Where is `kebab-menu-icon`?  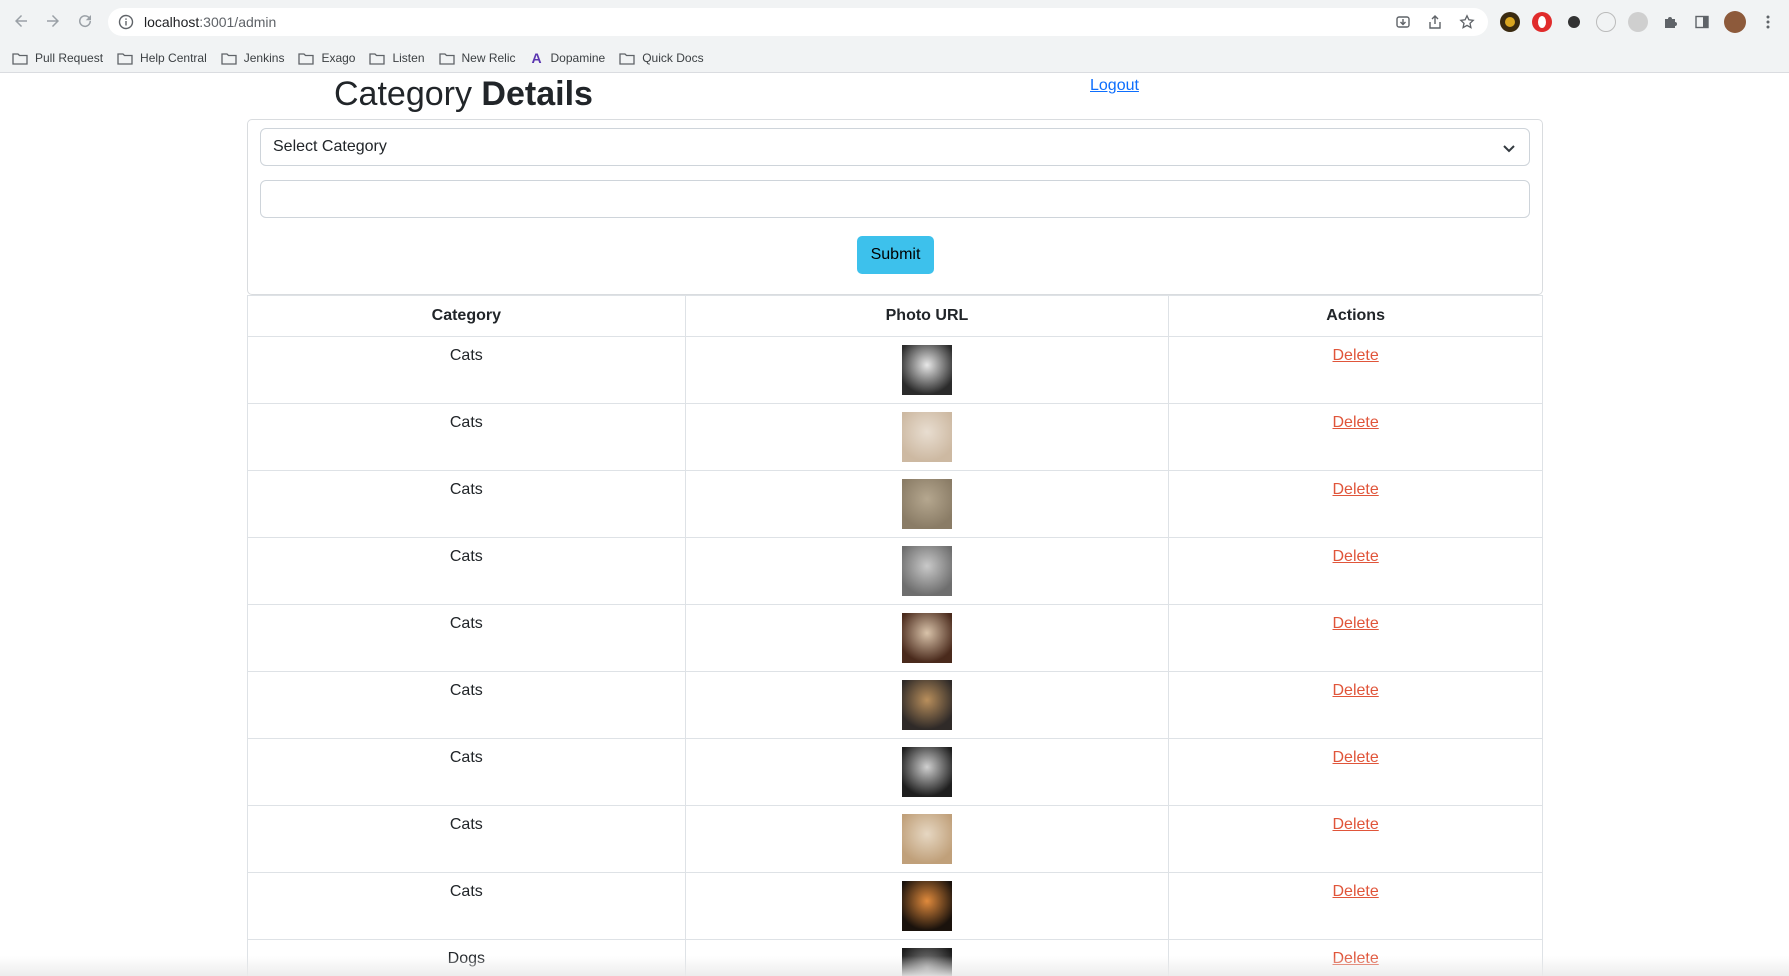
kebab-menu-icon is located at coordinates (1768, 22).